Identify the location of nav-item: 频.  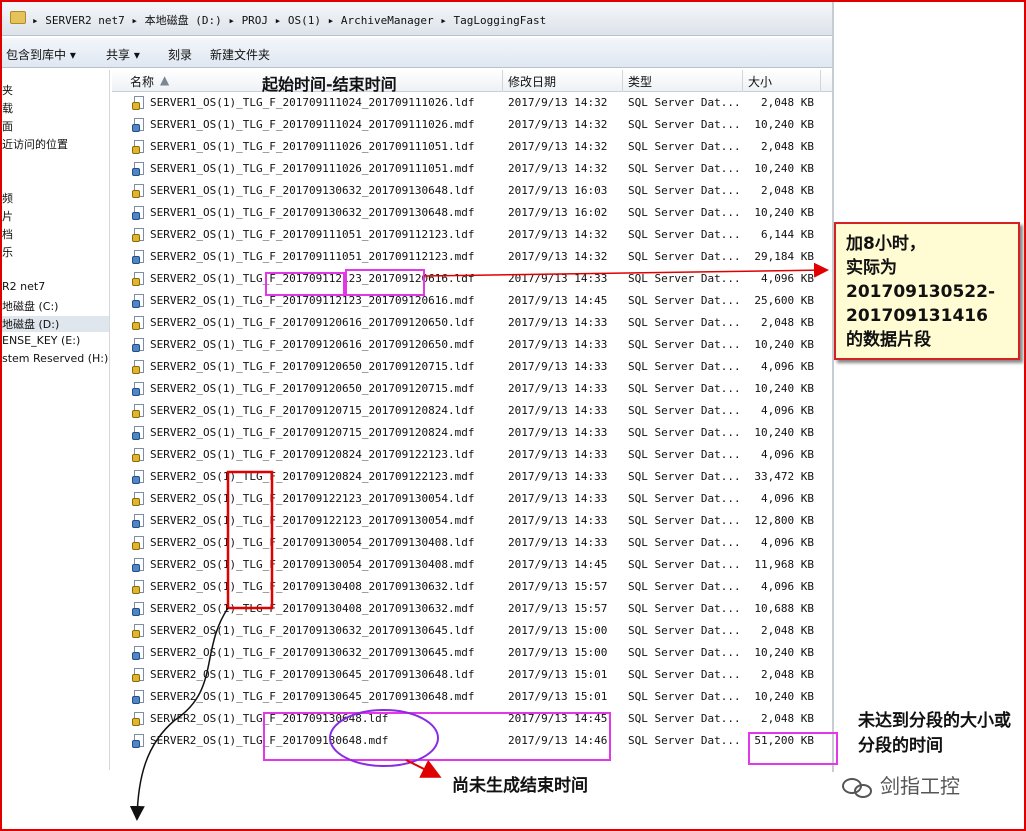
(7, 198).